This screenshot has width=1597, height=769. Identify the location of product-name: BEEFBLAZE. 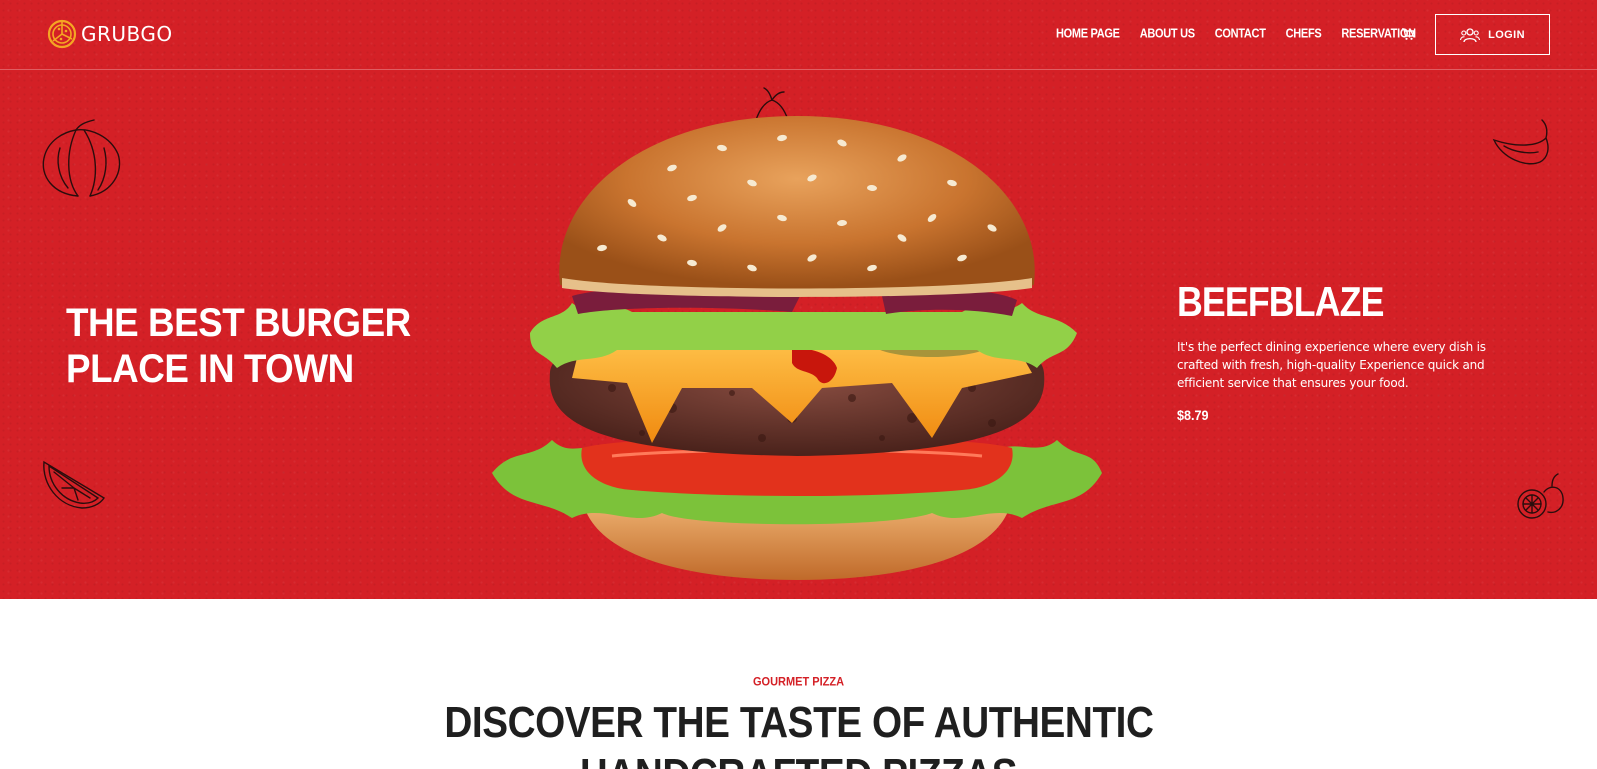
(1280, 301).